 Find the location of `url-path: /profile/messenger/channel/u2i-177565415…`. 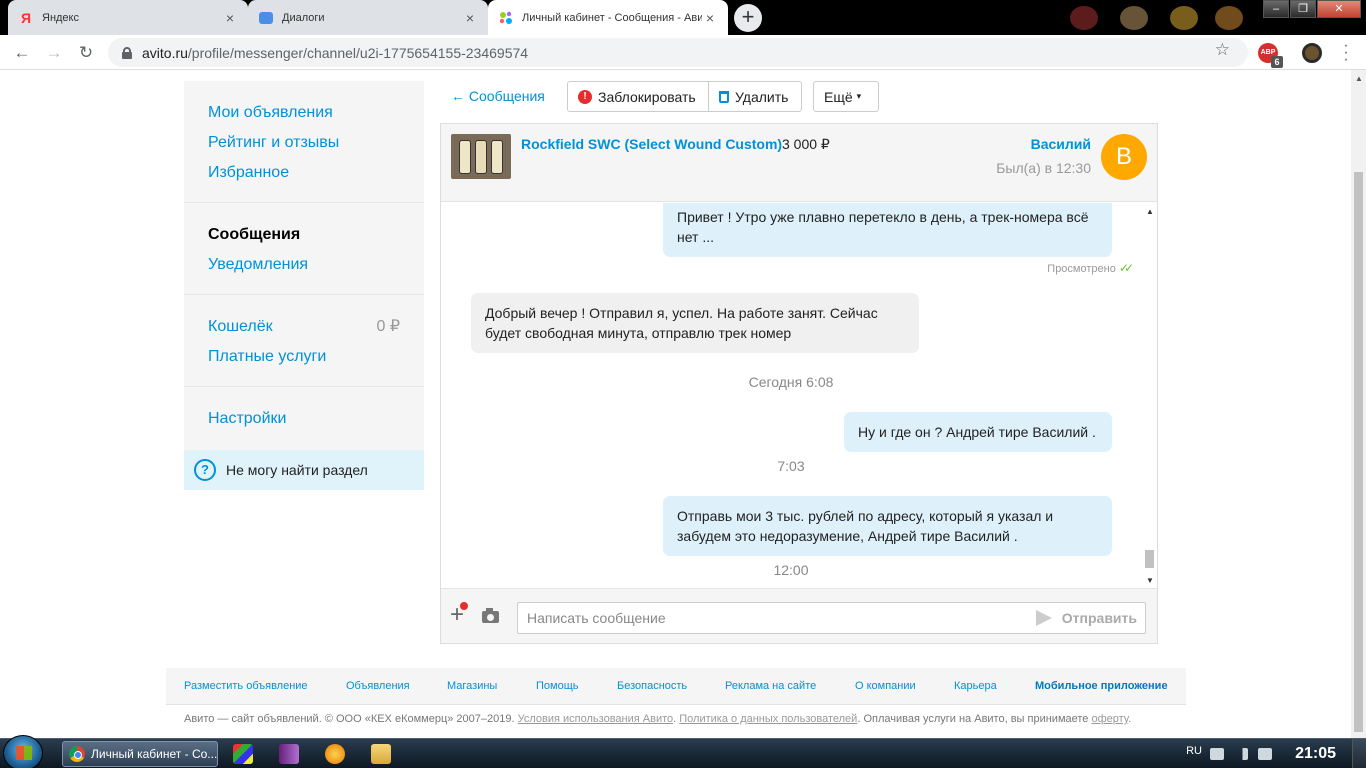

url-path: /profile/messenger/channel/u2i-177565415… is located at coordinates (358, 52).